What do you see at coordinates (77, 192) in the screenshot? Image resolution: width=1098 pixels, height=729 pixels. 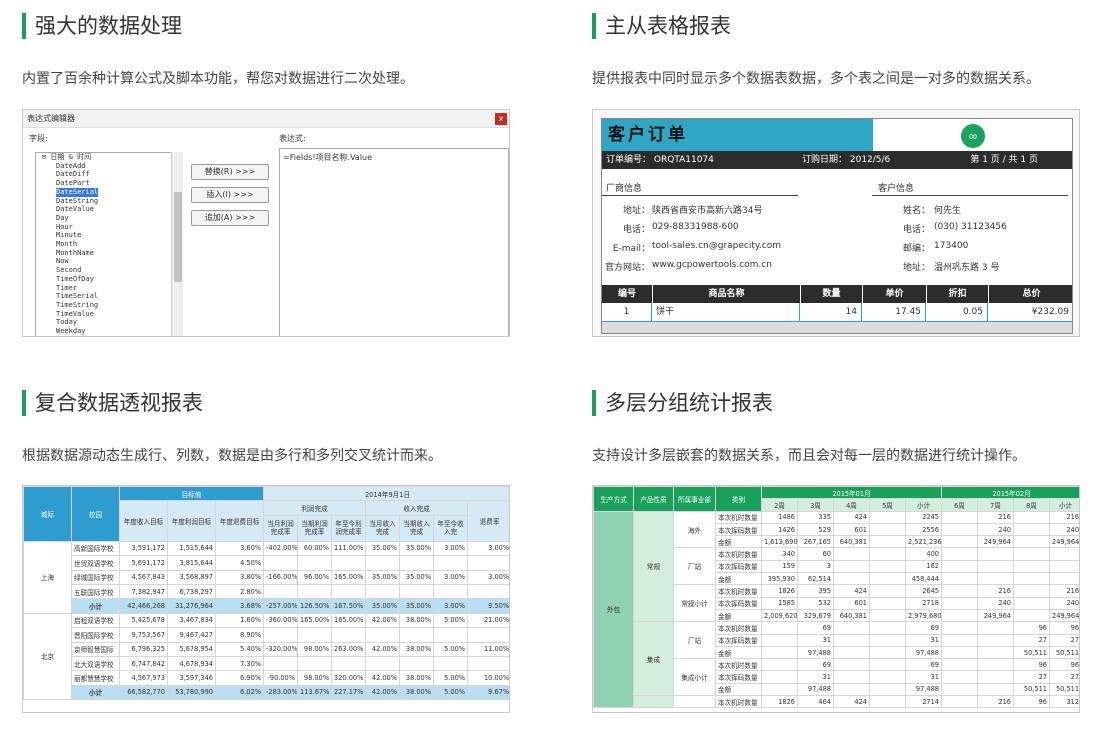 I see `tree-item: DateSerial` at bounding box center [77, 192].